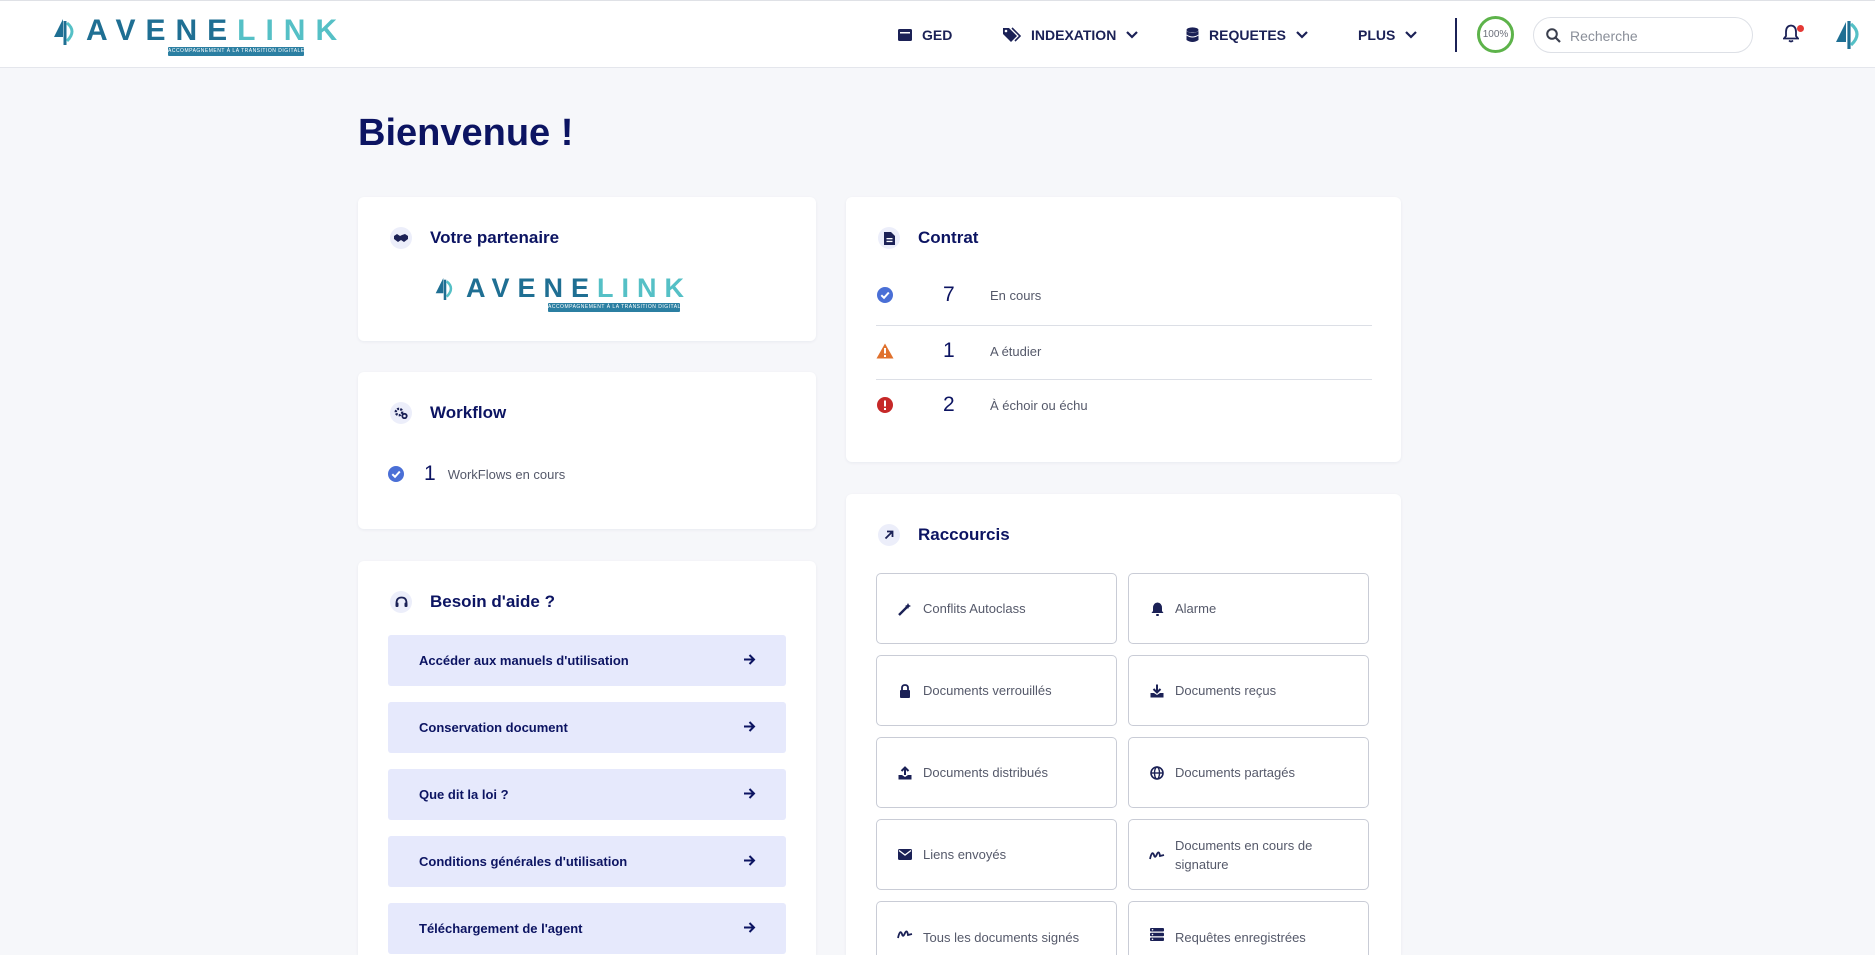 The width and height of the screenshot is (1875, 955). I want to click on contract-count: 7, so click(949, 294).